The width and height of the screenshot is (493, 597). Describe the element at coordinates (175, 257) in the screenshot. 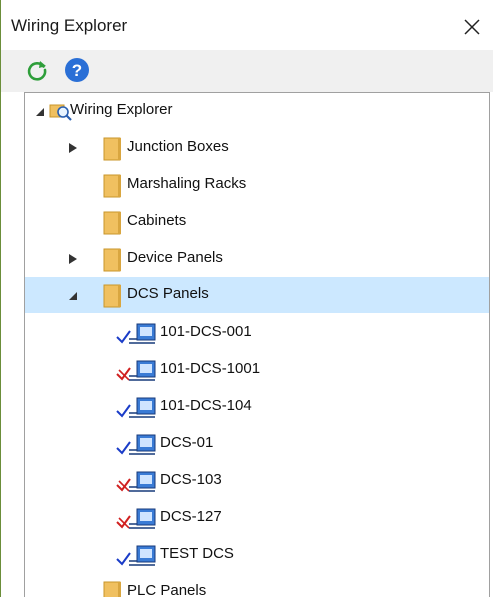

I see `tree-item-label: Device Panels` at that location.